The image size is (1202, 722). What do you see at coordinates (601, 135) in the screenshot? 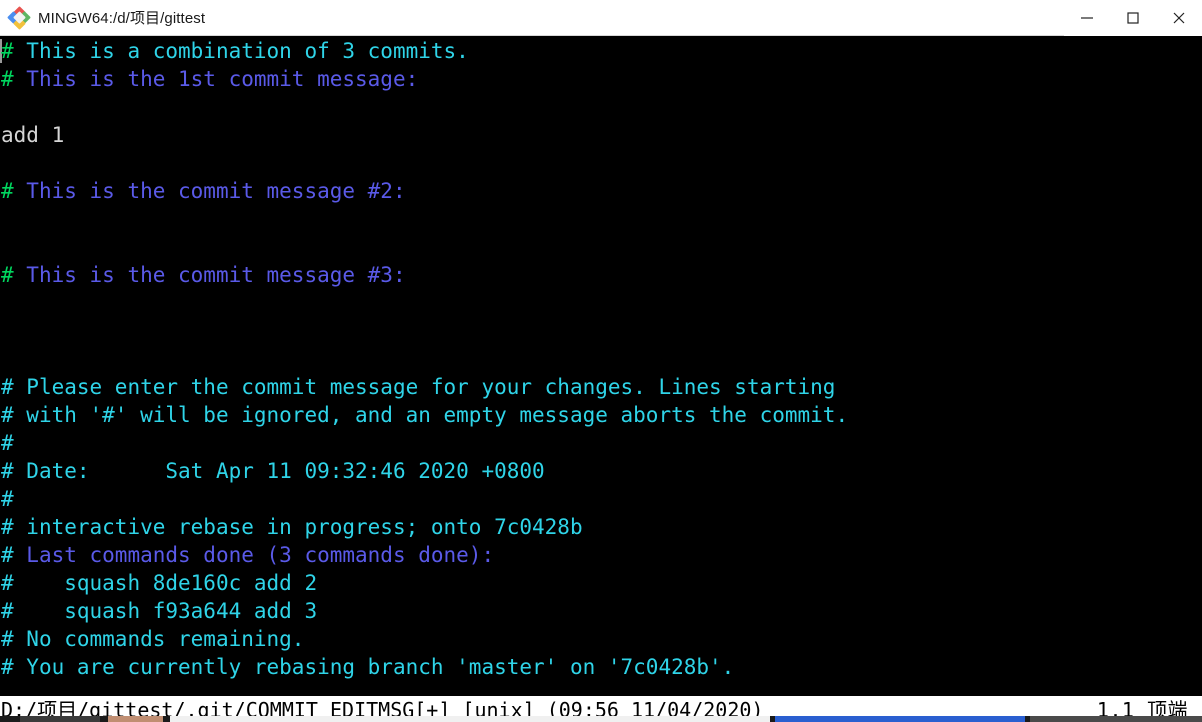
I see `vim-buffer-line: add 1` at bounding box center [601, 135].